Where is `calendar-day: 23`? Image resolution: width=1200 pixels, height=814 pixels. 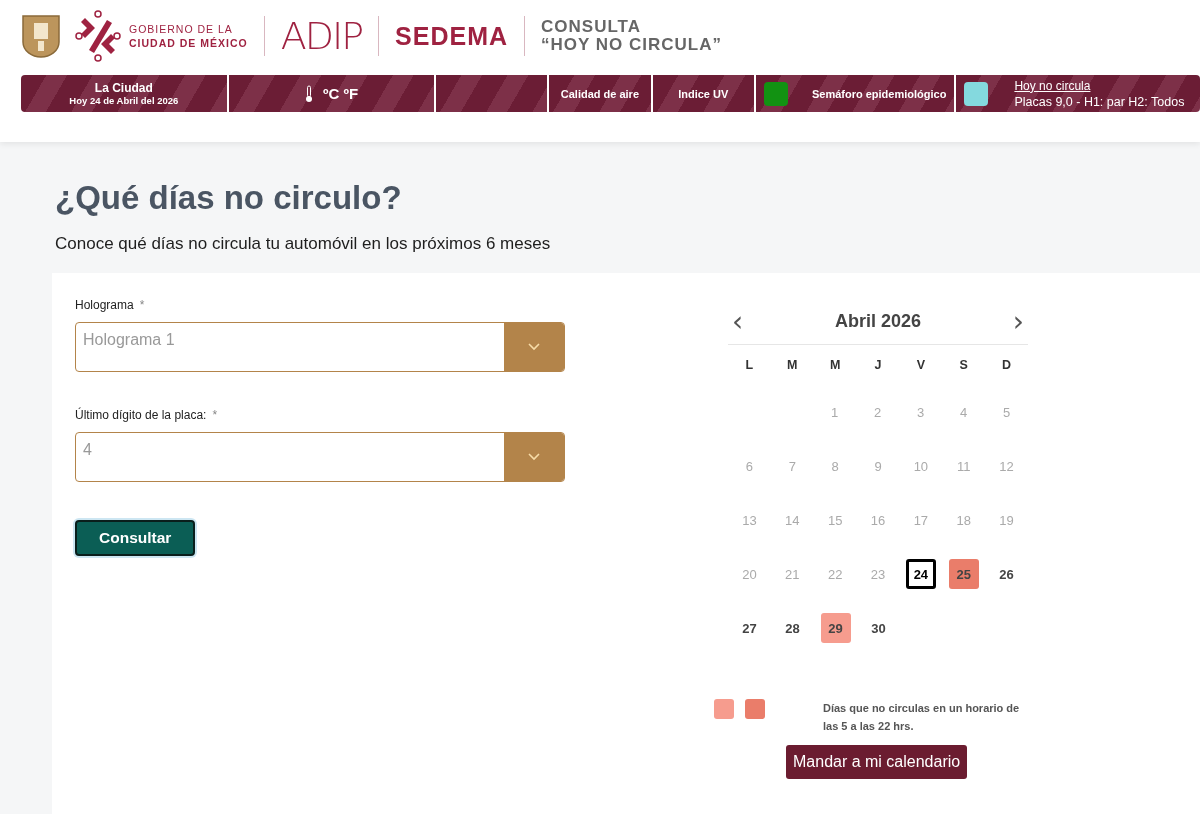 calendar-day: 23 is located at coordinates (878, 574).